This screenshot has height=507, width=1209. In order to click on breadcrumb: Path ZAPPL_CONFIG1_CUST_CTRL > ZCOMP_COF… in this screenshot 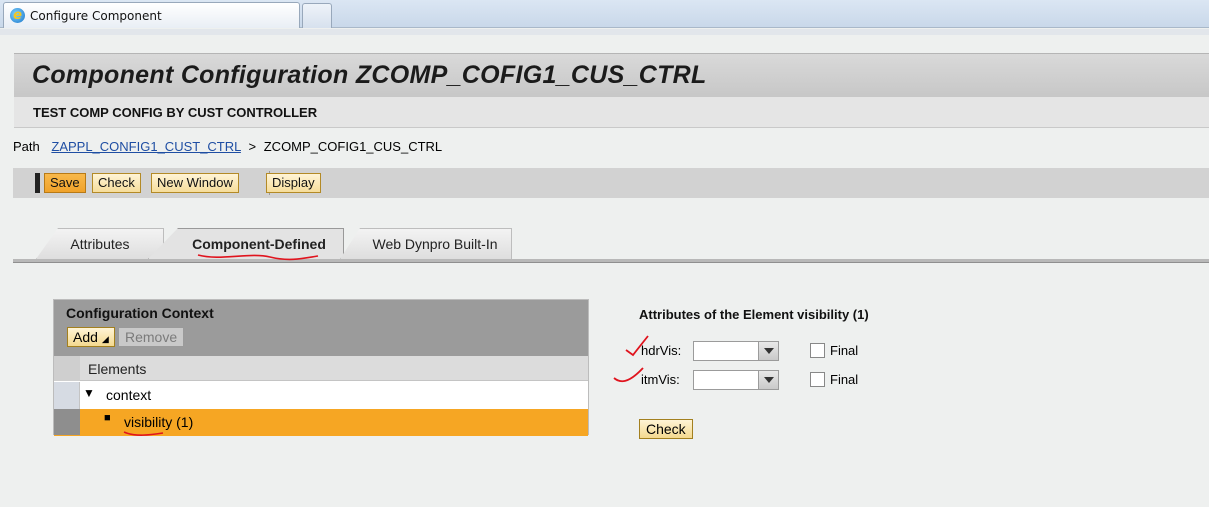, I will do `click(227, 146)`.